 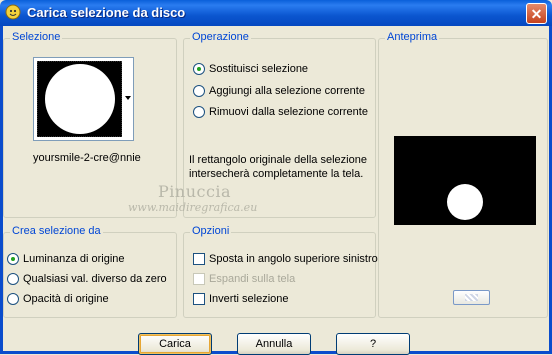 I want to click on operazione-group-title: Operazione, so click(x=220, y=37).